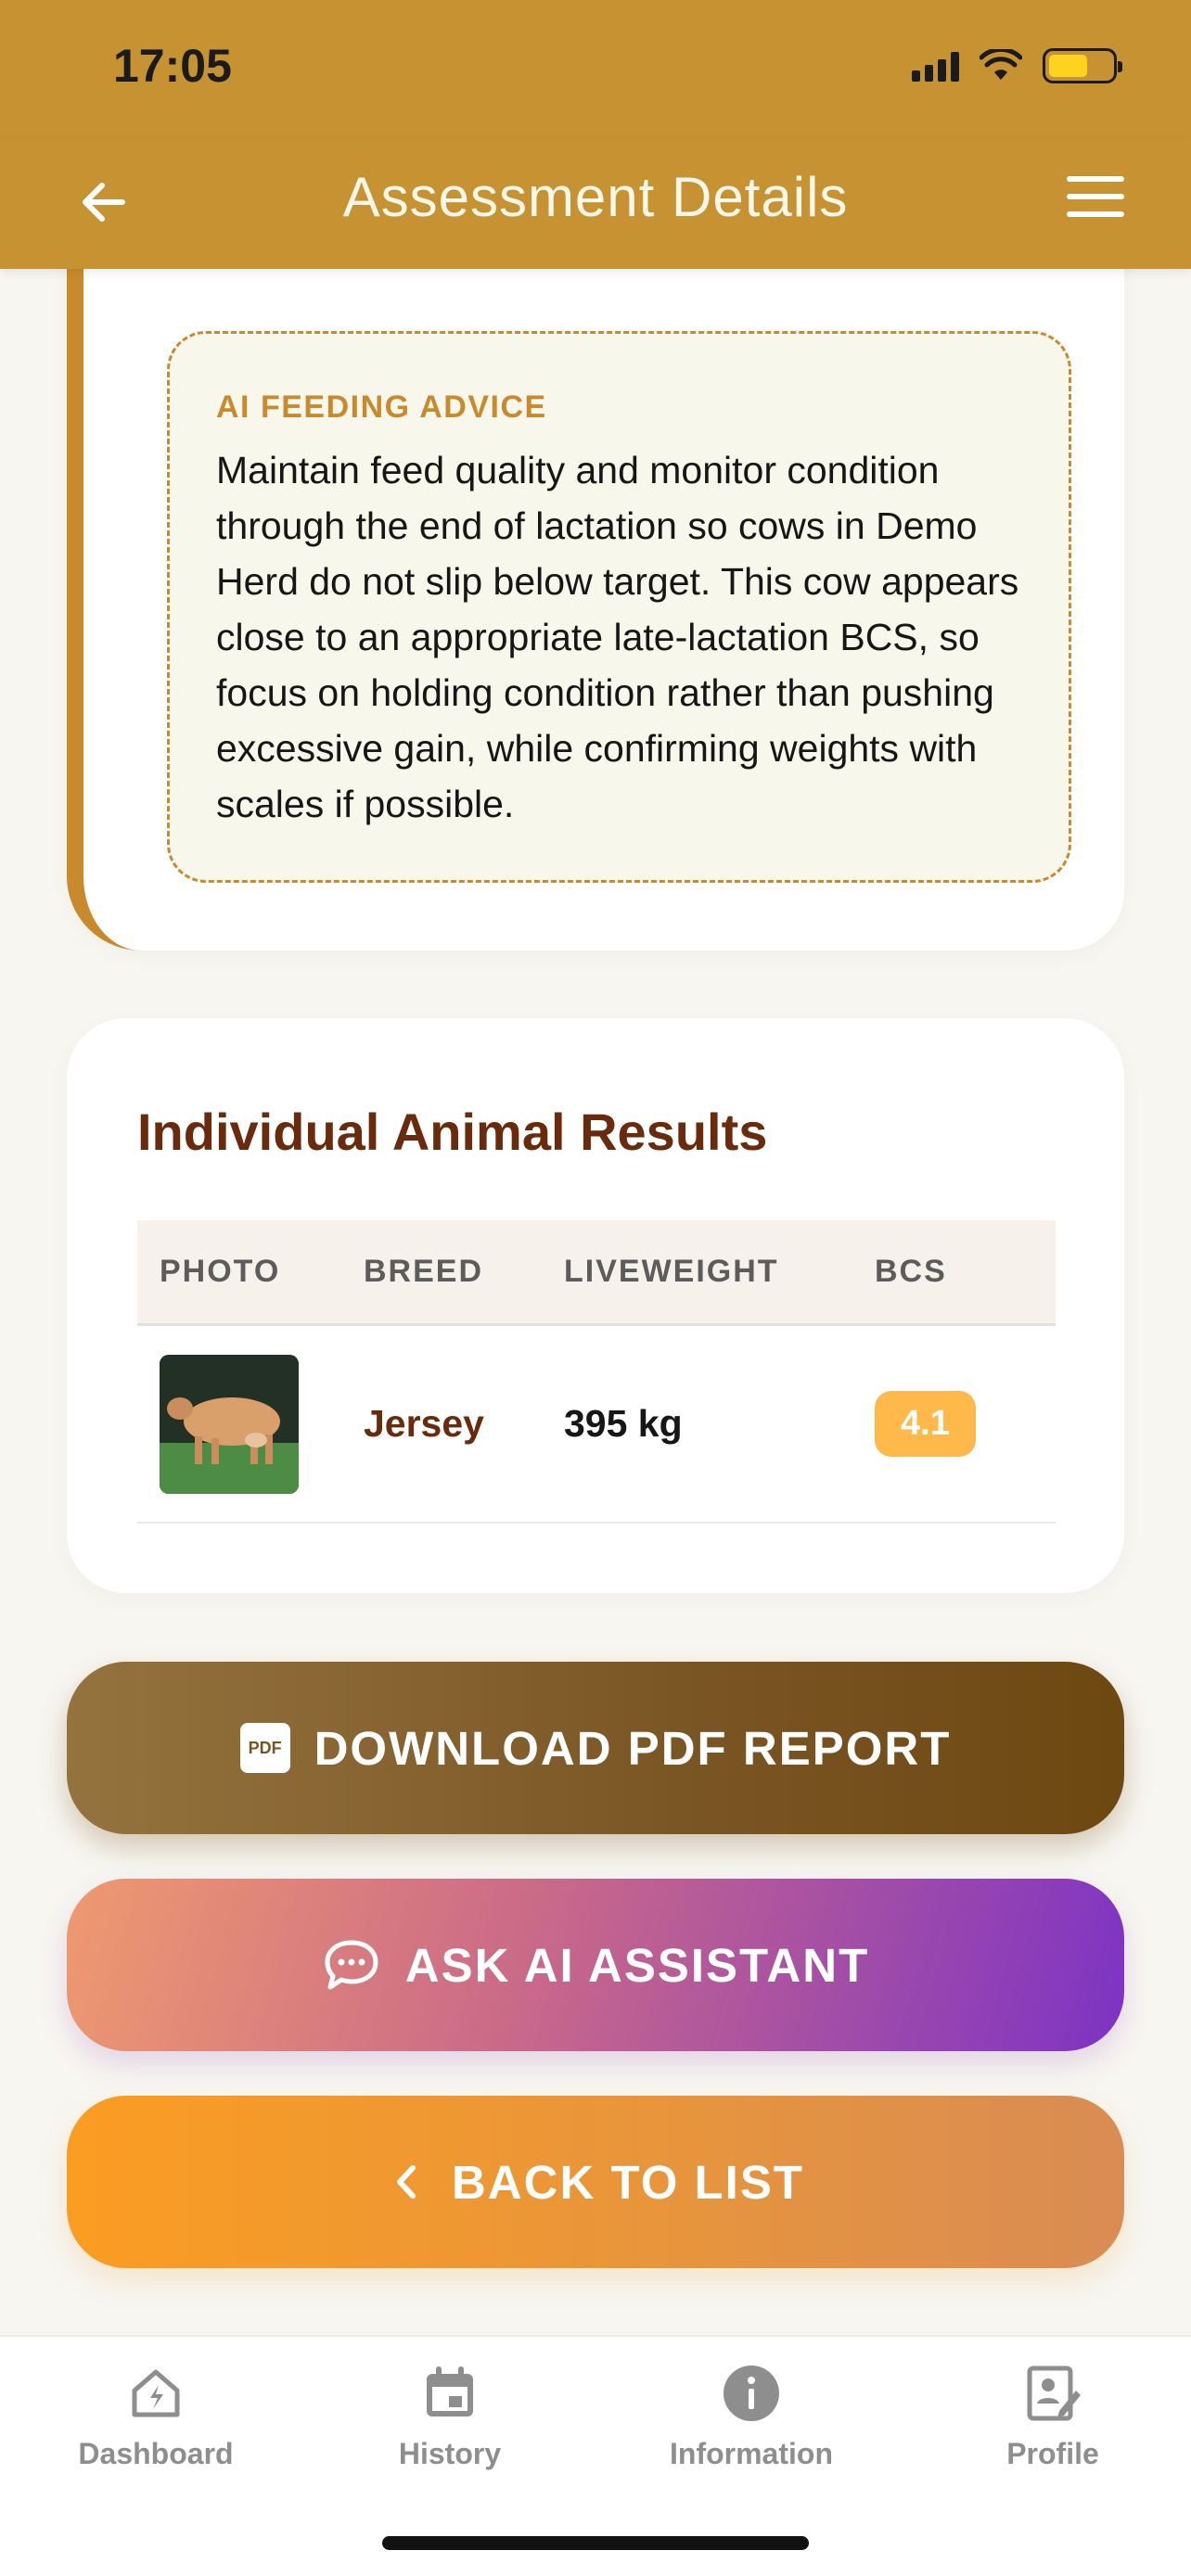 The height and width of the screenshot is (2576, 1191). Describe the element at coordinates (220, 1271) in the screenshot. I see `column-header-photo: PHOTO` at that location.